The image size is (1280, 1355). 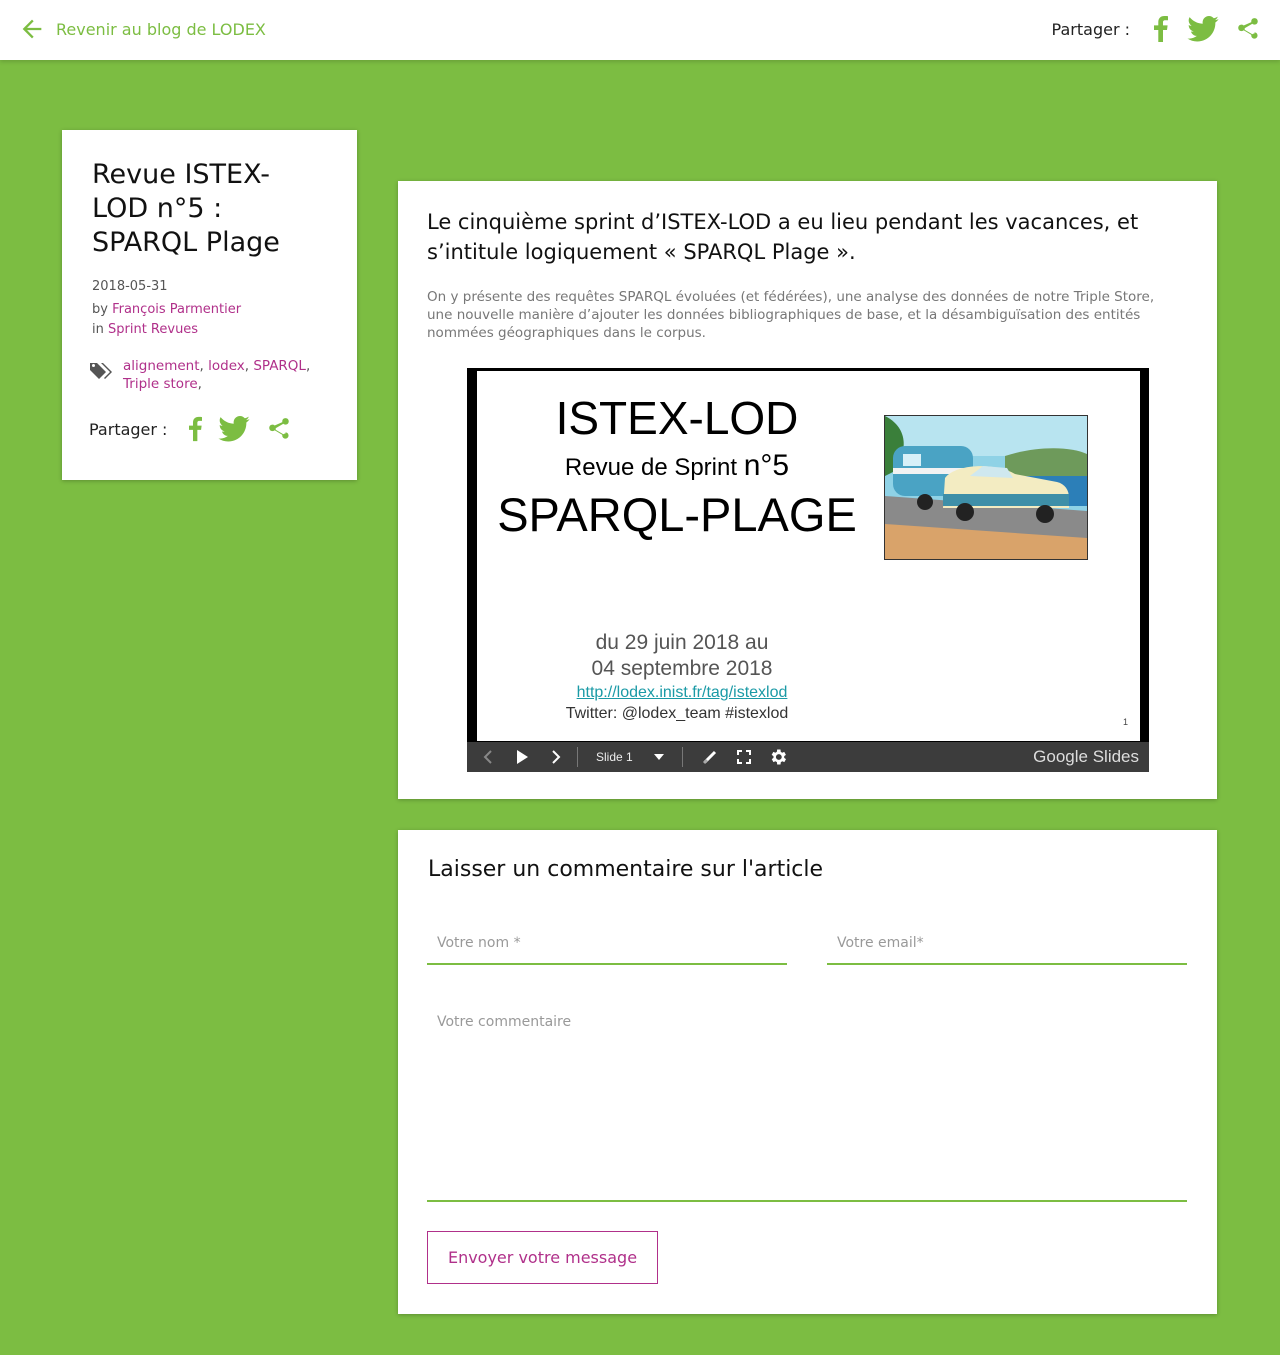 I want to click on laser-pointer-button, so click(x=710, y=757).